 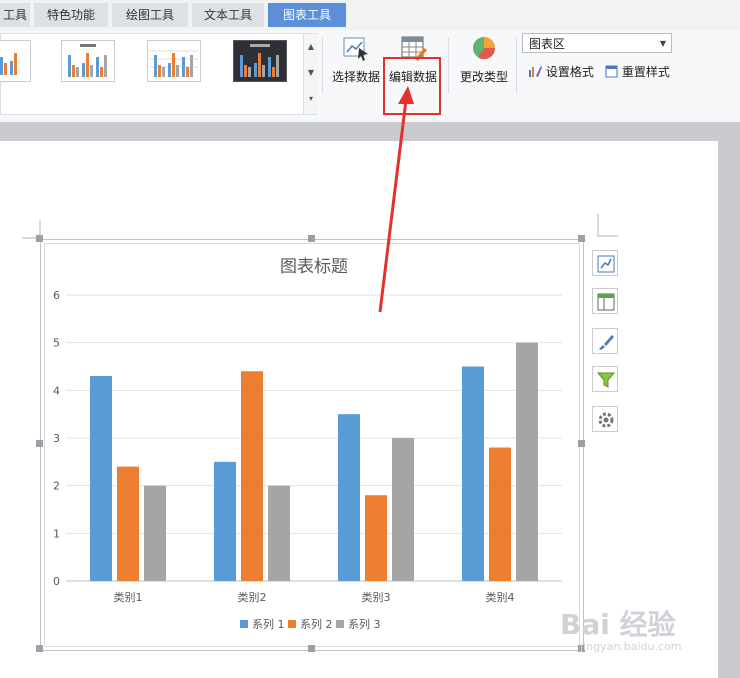 I want to click on style-brush-button, so click(x=605, y=341).